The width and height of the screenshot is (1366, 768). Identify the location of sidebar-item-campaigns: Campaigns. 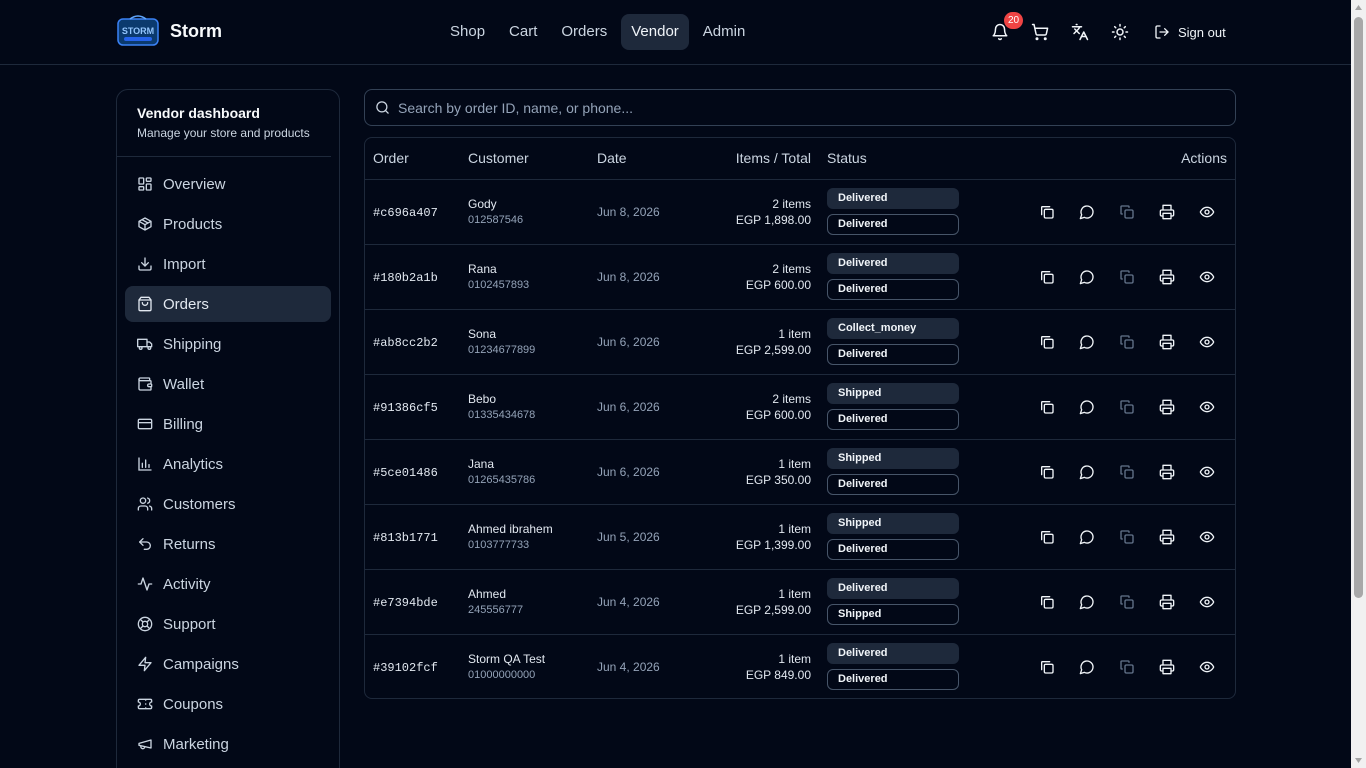
(228, 664).